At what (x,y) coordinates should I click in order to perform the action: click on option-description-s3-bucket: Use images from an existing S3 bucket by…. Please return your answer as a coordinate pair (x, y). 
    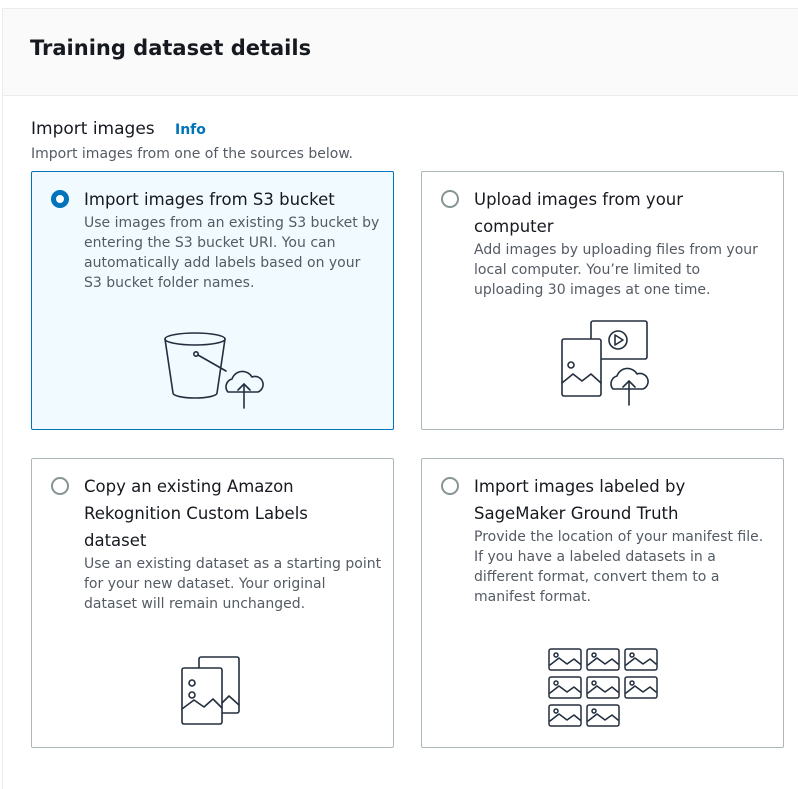
    Looking at the image, I should click on (232, 253).